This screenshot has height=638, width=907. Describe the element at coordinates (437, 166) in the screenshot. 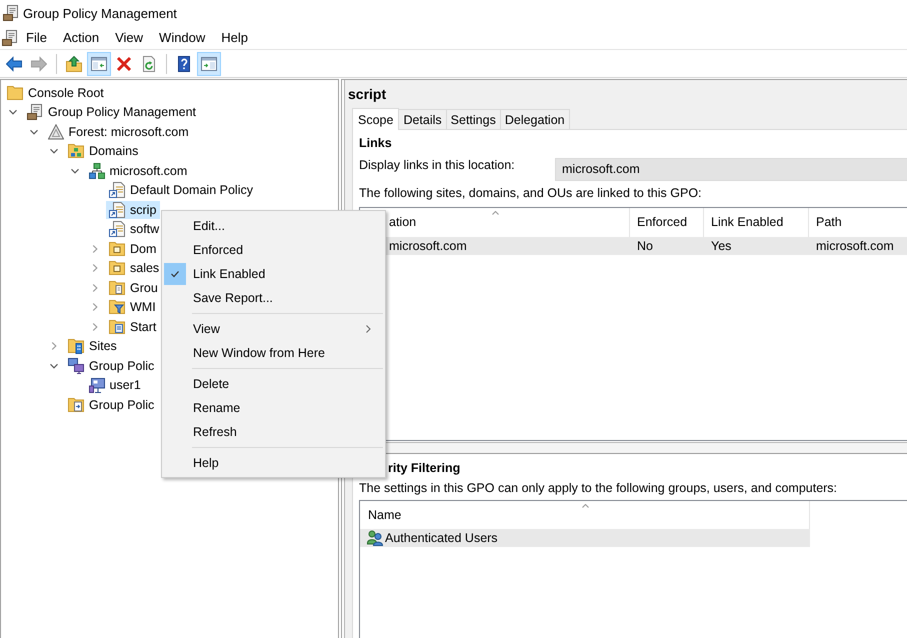

I see `field-label: Display links in this location:` at that location.